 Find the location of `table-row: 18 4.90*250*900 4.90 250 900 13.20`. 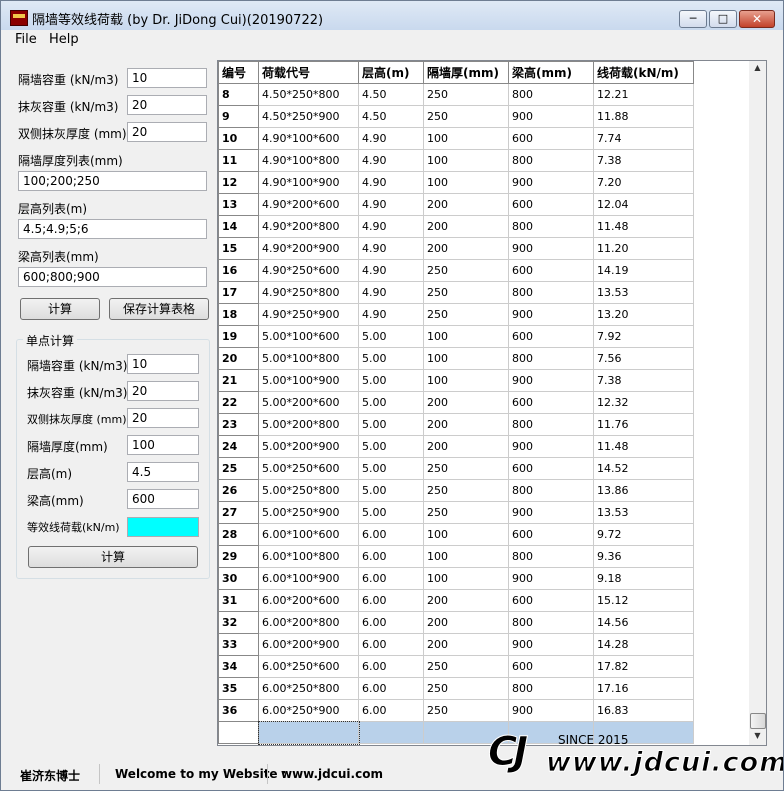

table-row: 18 4.90*250*900 4.90 250 900 13.20 is located at coordinates (456, 314).